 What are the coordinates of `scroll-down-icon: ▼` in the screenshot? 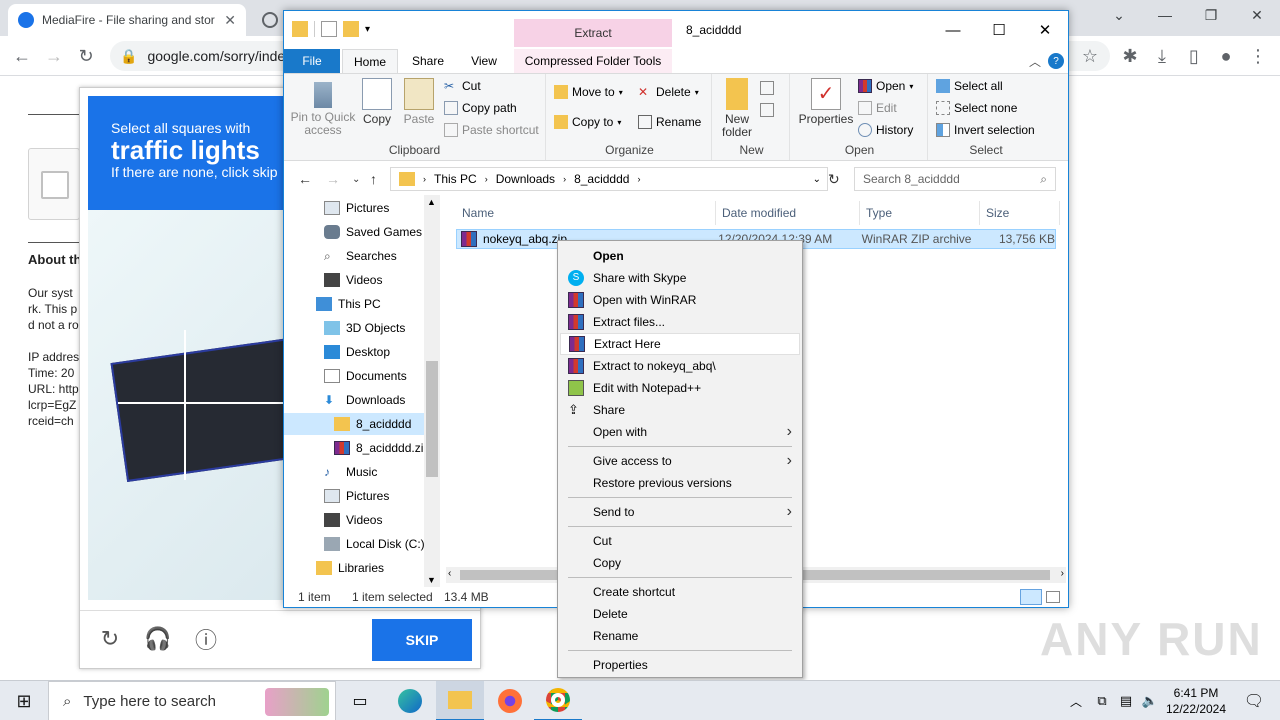 It's located at (431, 580).